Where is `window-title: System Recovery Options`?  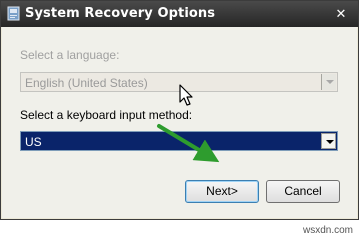
window-title: System Recovery Options is located at coordinates (120, 13).